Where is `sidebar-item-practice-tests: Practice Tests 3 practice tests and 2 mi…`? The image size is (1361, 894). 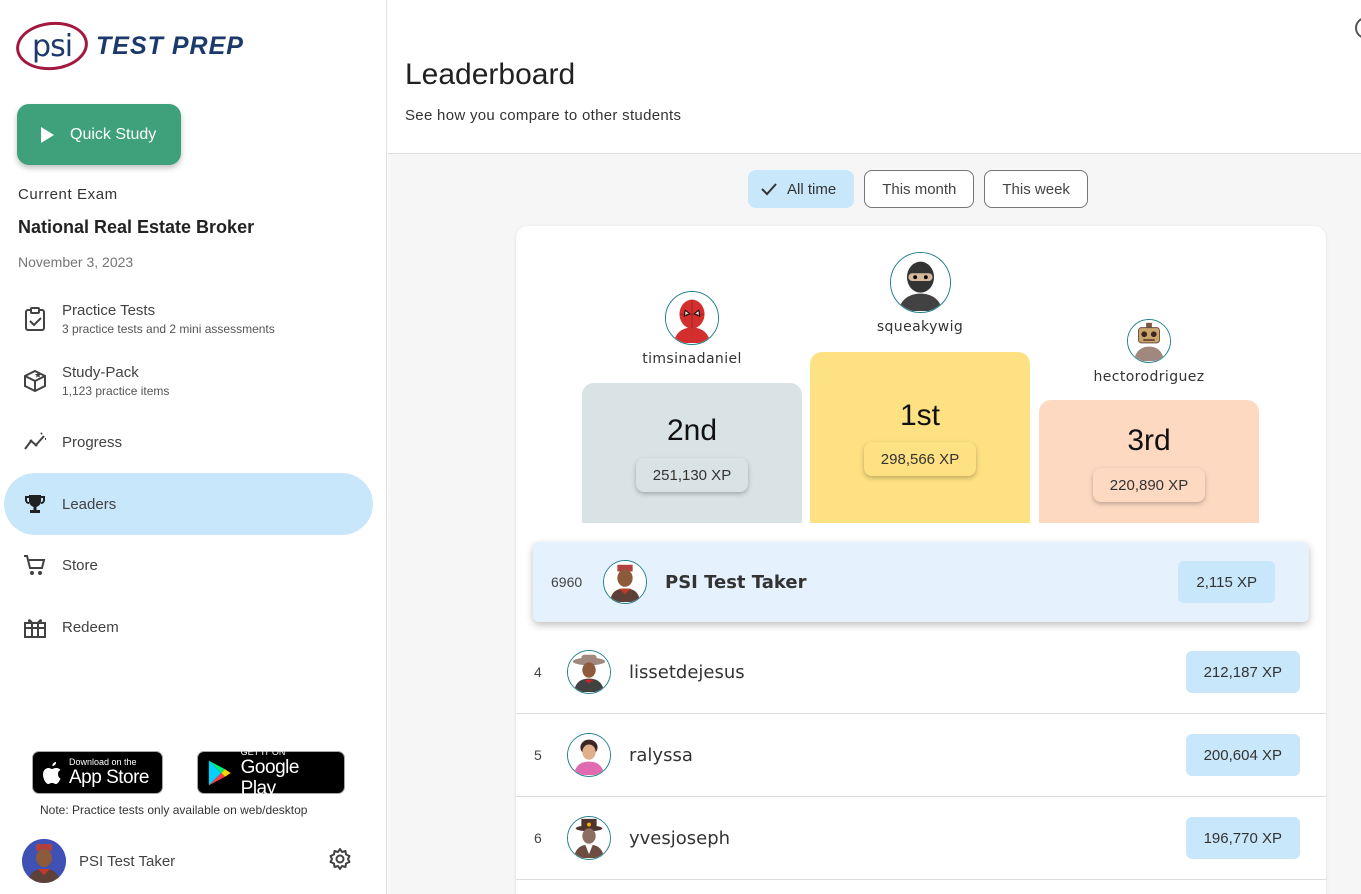
sidebar-item-practice-tests: Practice Tests 3 practice tests and 2 mi… is located at coordinates (188, 319).